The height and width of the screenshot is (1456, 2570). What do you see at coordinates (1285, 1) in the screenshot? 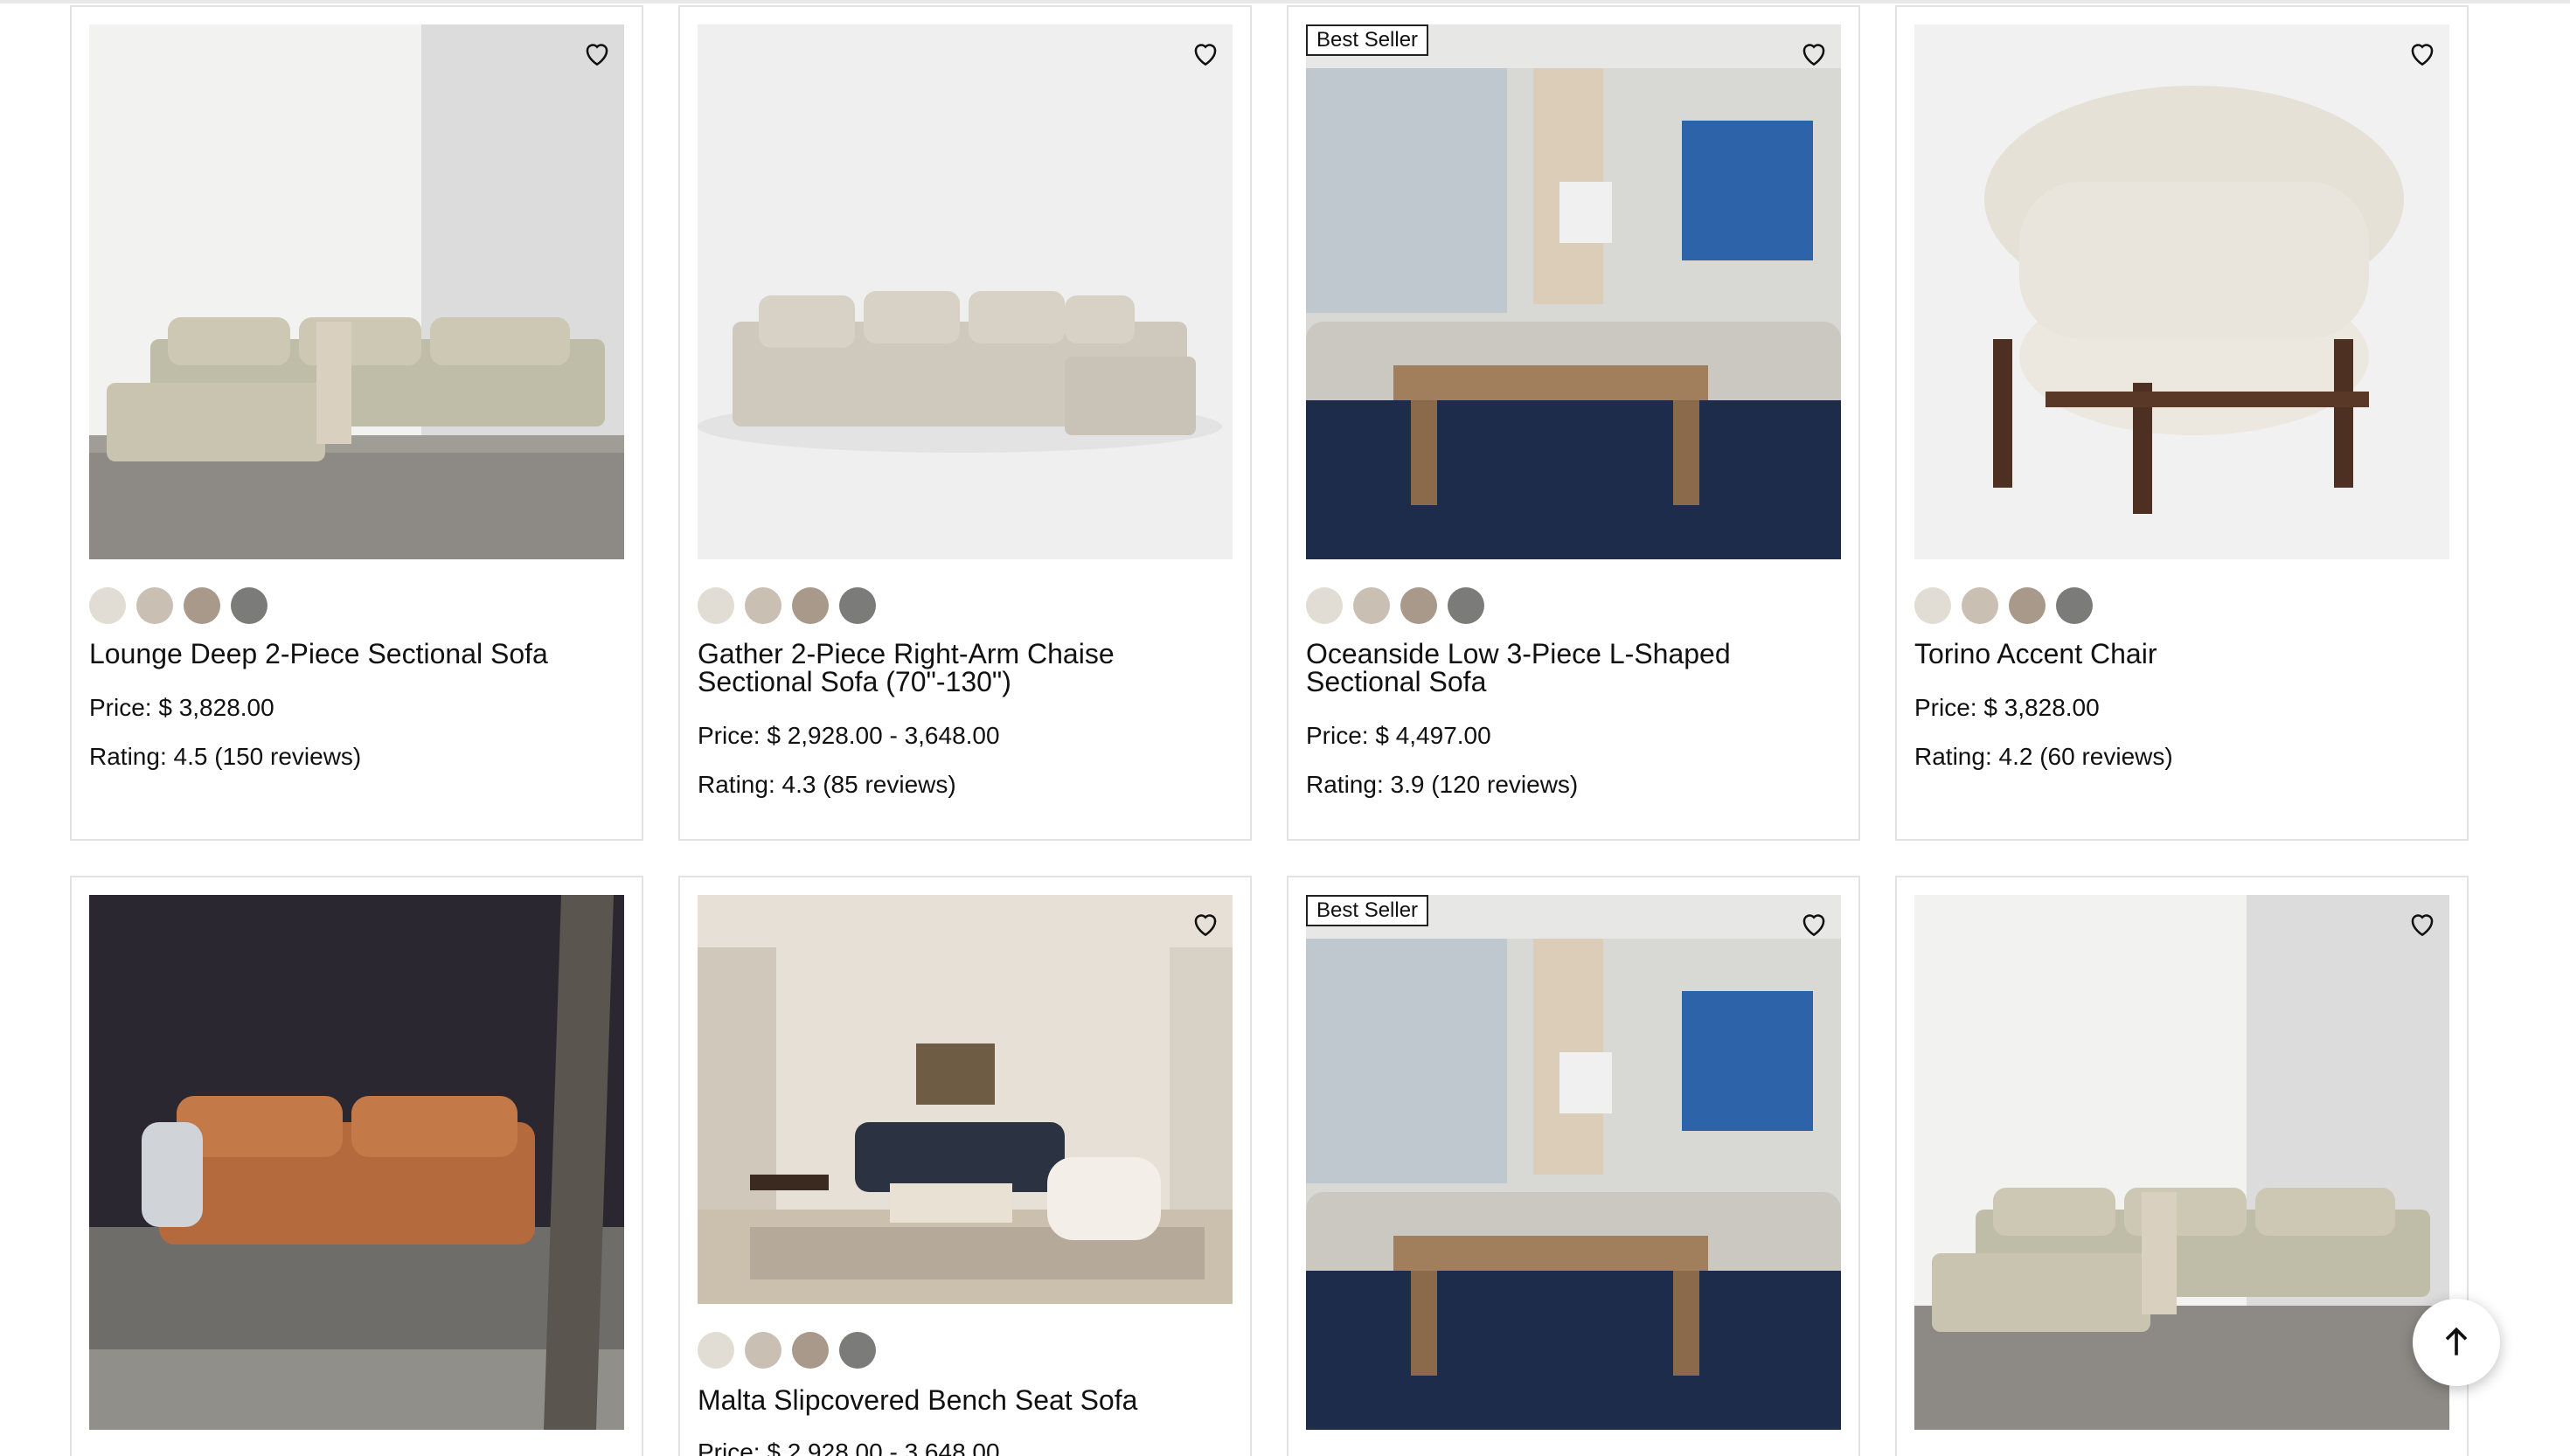
I see `top-divider` at bounding box center [1285, 1].